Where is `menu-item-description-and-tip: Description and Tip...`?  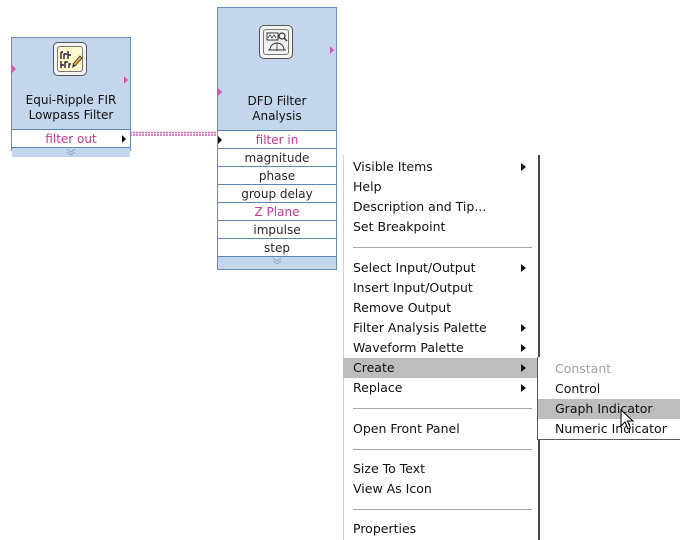
menu-item-description-and-tip: Description and Tip... is located at coordinates (440, 207).